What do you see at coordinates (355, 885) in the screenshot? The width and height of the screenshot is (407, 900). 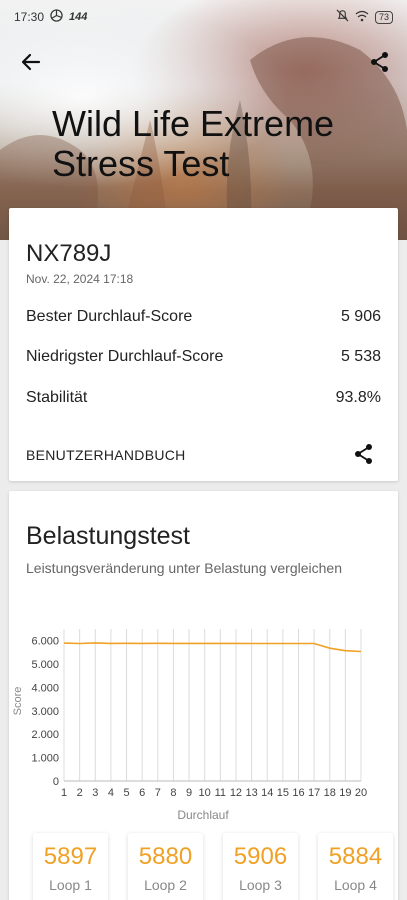 I see `loop-label: Loop 4` at bounding box center [355, 885].